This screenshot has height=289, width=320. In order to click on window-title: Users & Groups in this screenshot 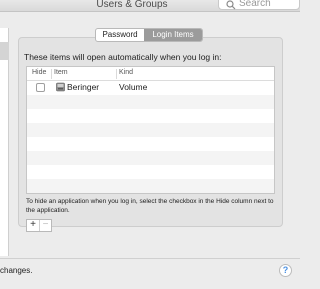, I will do `click(132, 5)`.